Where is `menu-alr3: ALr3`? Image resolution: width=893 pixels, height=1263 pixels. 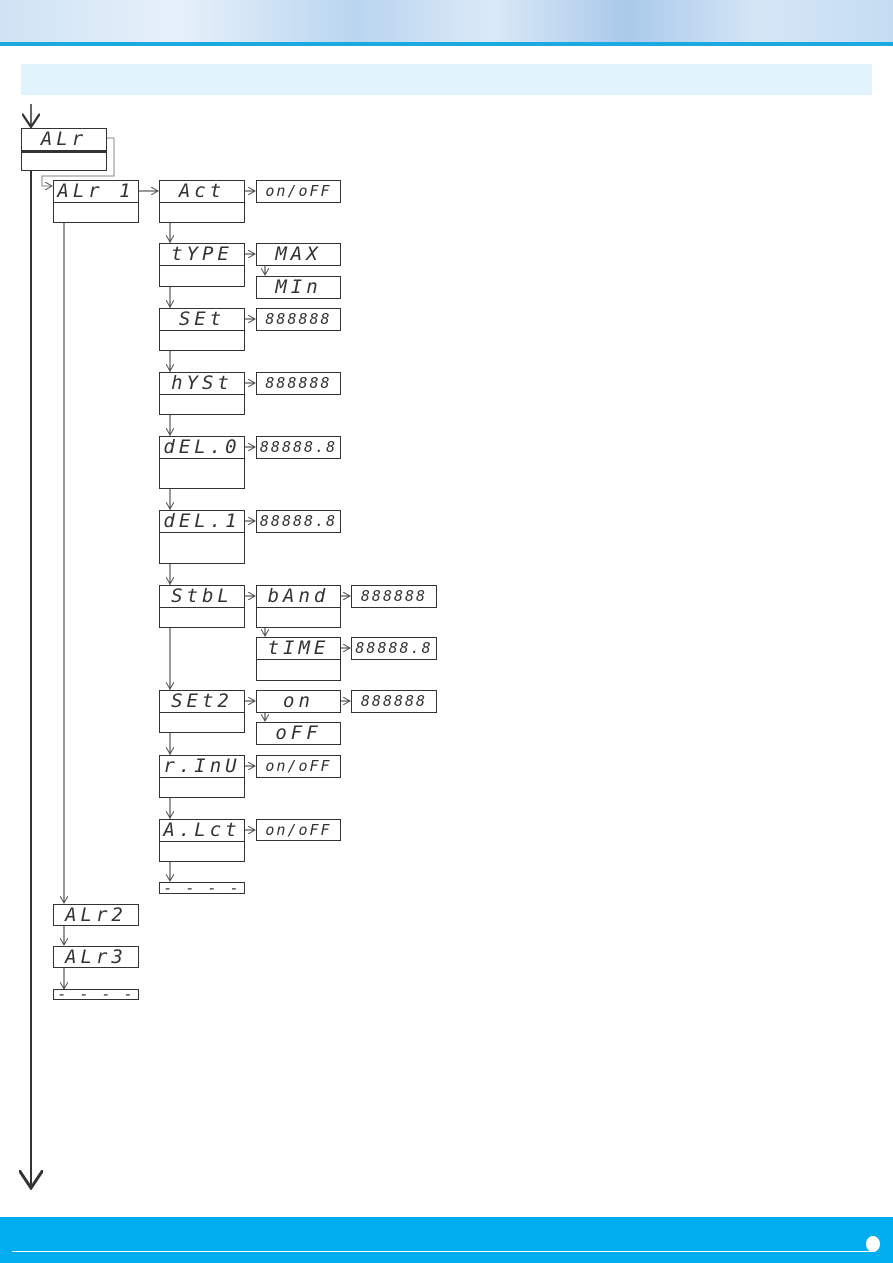
menu-alr3: ALr3 is located at coordinates (96, 957).